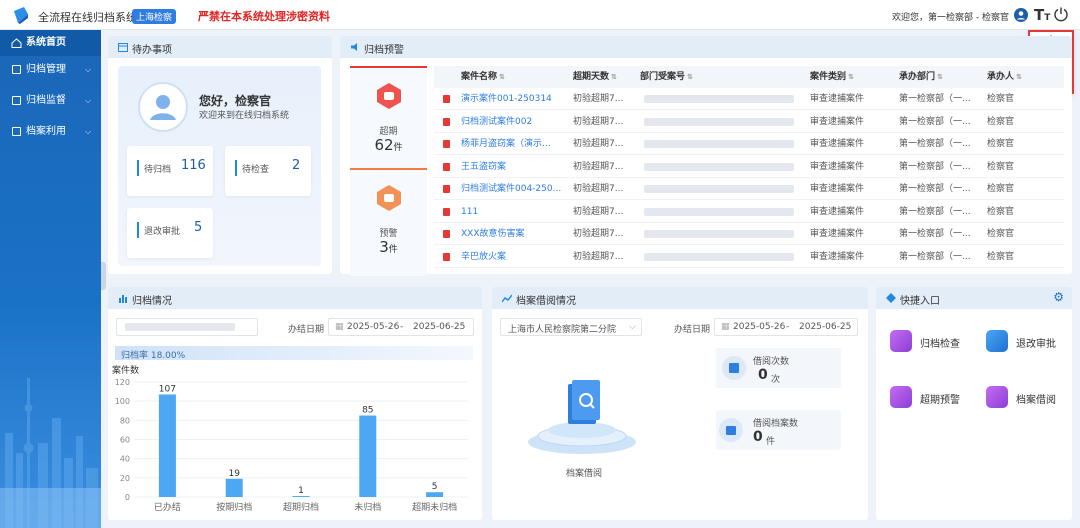  What do you see at coordinates (50, 453) in the screenshot?
I see `city-skyline-image` at bounding box center [50, 453].